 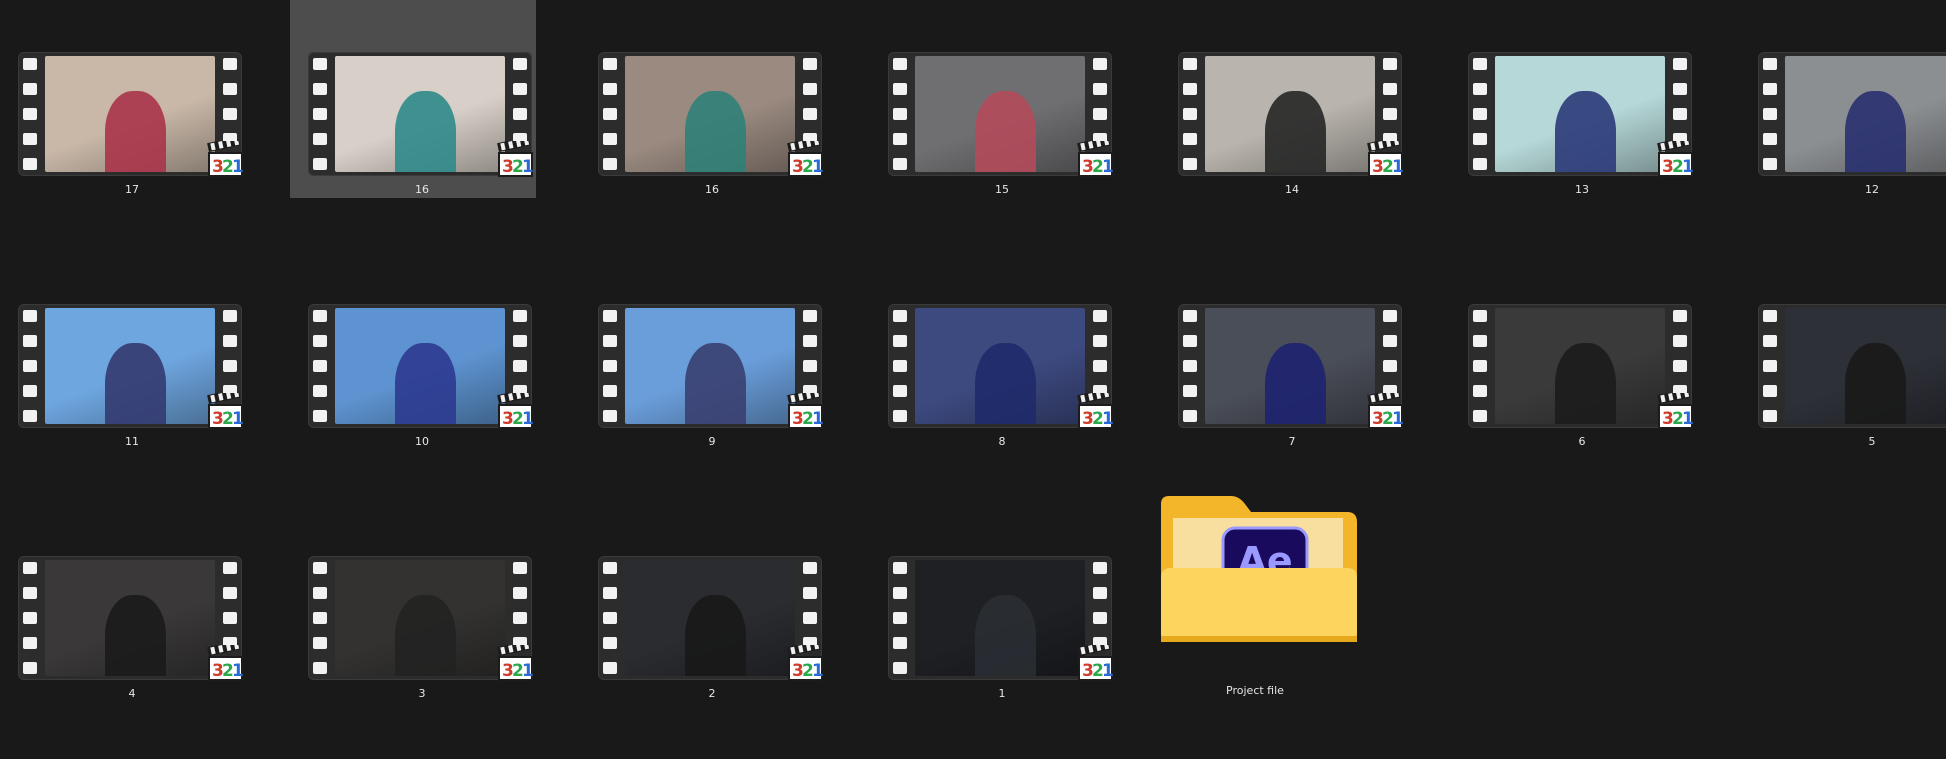 What do you see at coordinates (1002, 189) in the screenshot?
I see `file-name-label: 15` at bounding box center [1002, 189].